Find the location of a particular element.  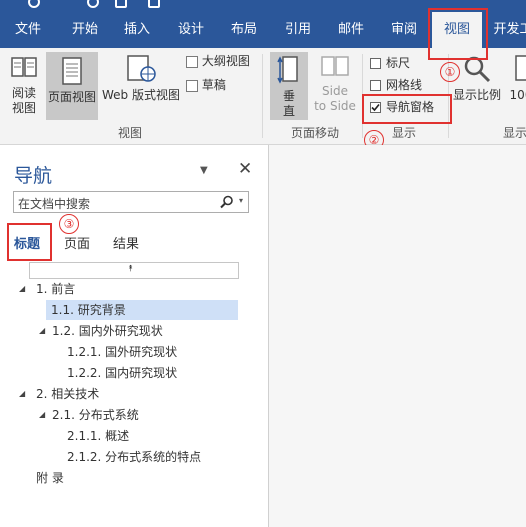

gridlines-label: 网格线 is located at coordinates (404, 85).